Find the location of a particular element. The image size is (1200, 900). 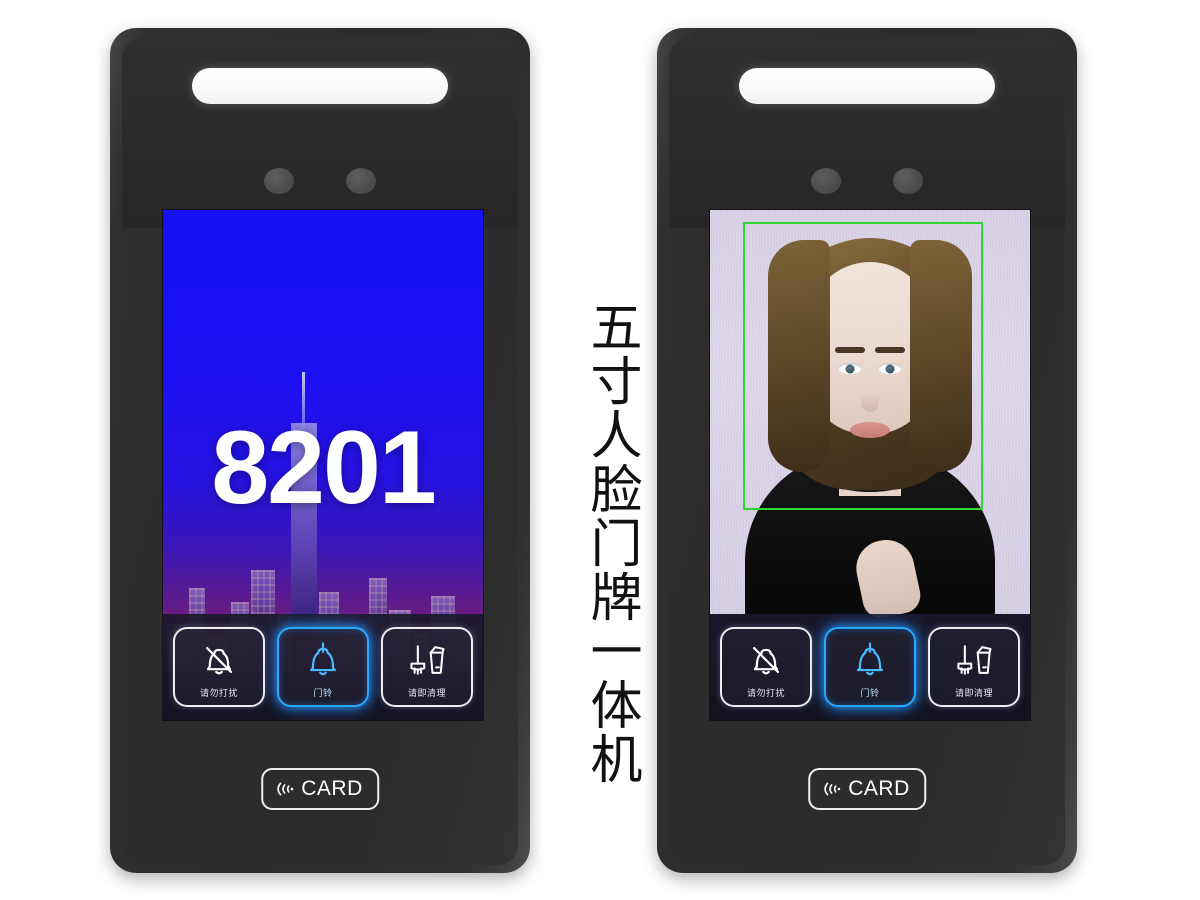

product-caption: 五寸人脸门牌一体机 is located at coordinates (611, 543).